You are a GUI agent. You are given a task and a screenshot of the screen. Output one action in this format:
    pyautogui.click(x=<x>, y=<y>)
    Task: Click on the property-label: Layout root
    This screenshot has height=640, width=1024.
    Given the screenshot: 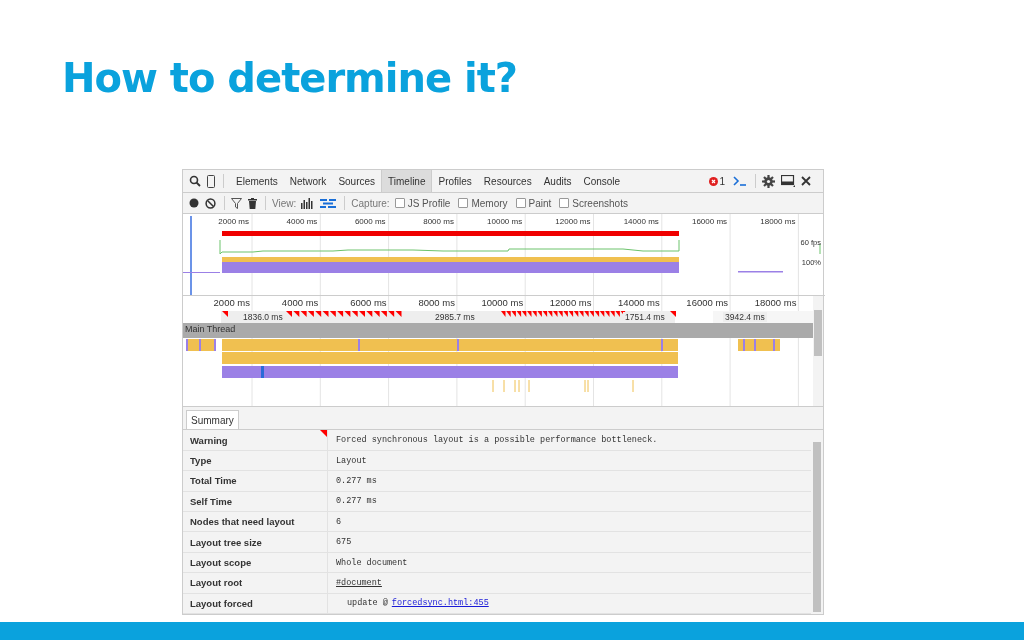 What is the action you would take?
    pyautogui.click(x=216, y=583)
    